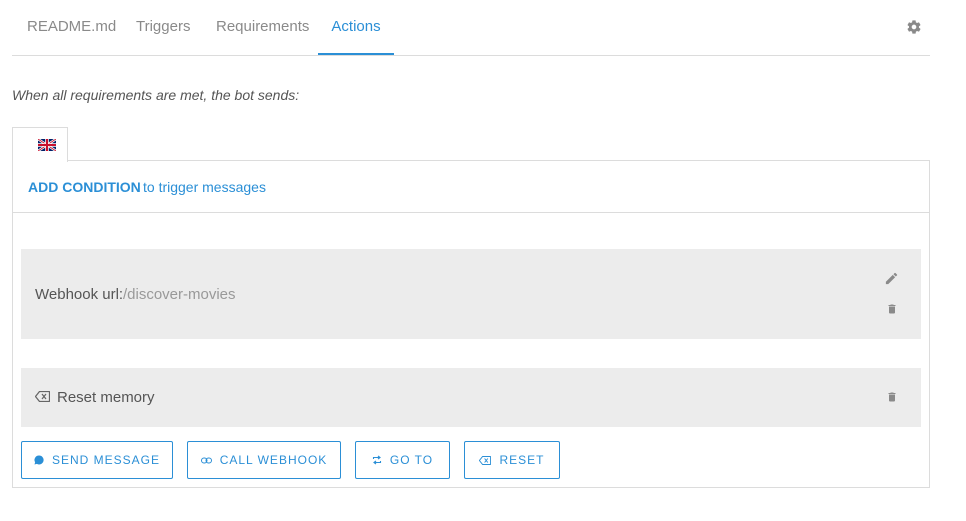 This screenshot has height=521, width=966. Describe the element at coordinates (71, 27) in the screenshot. I see `tab-readme: README.md` at that location.